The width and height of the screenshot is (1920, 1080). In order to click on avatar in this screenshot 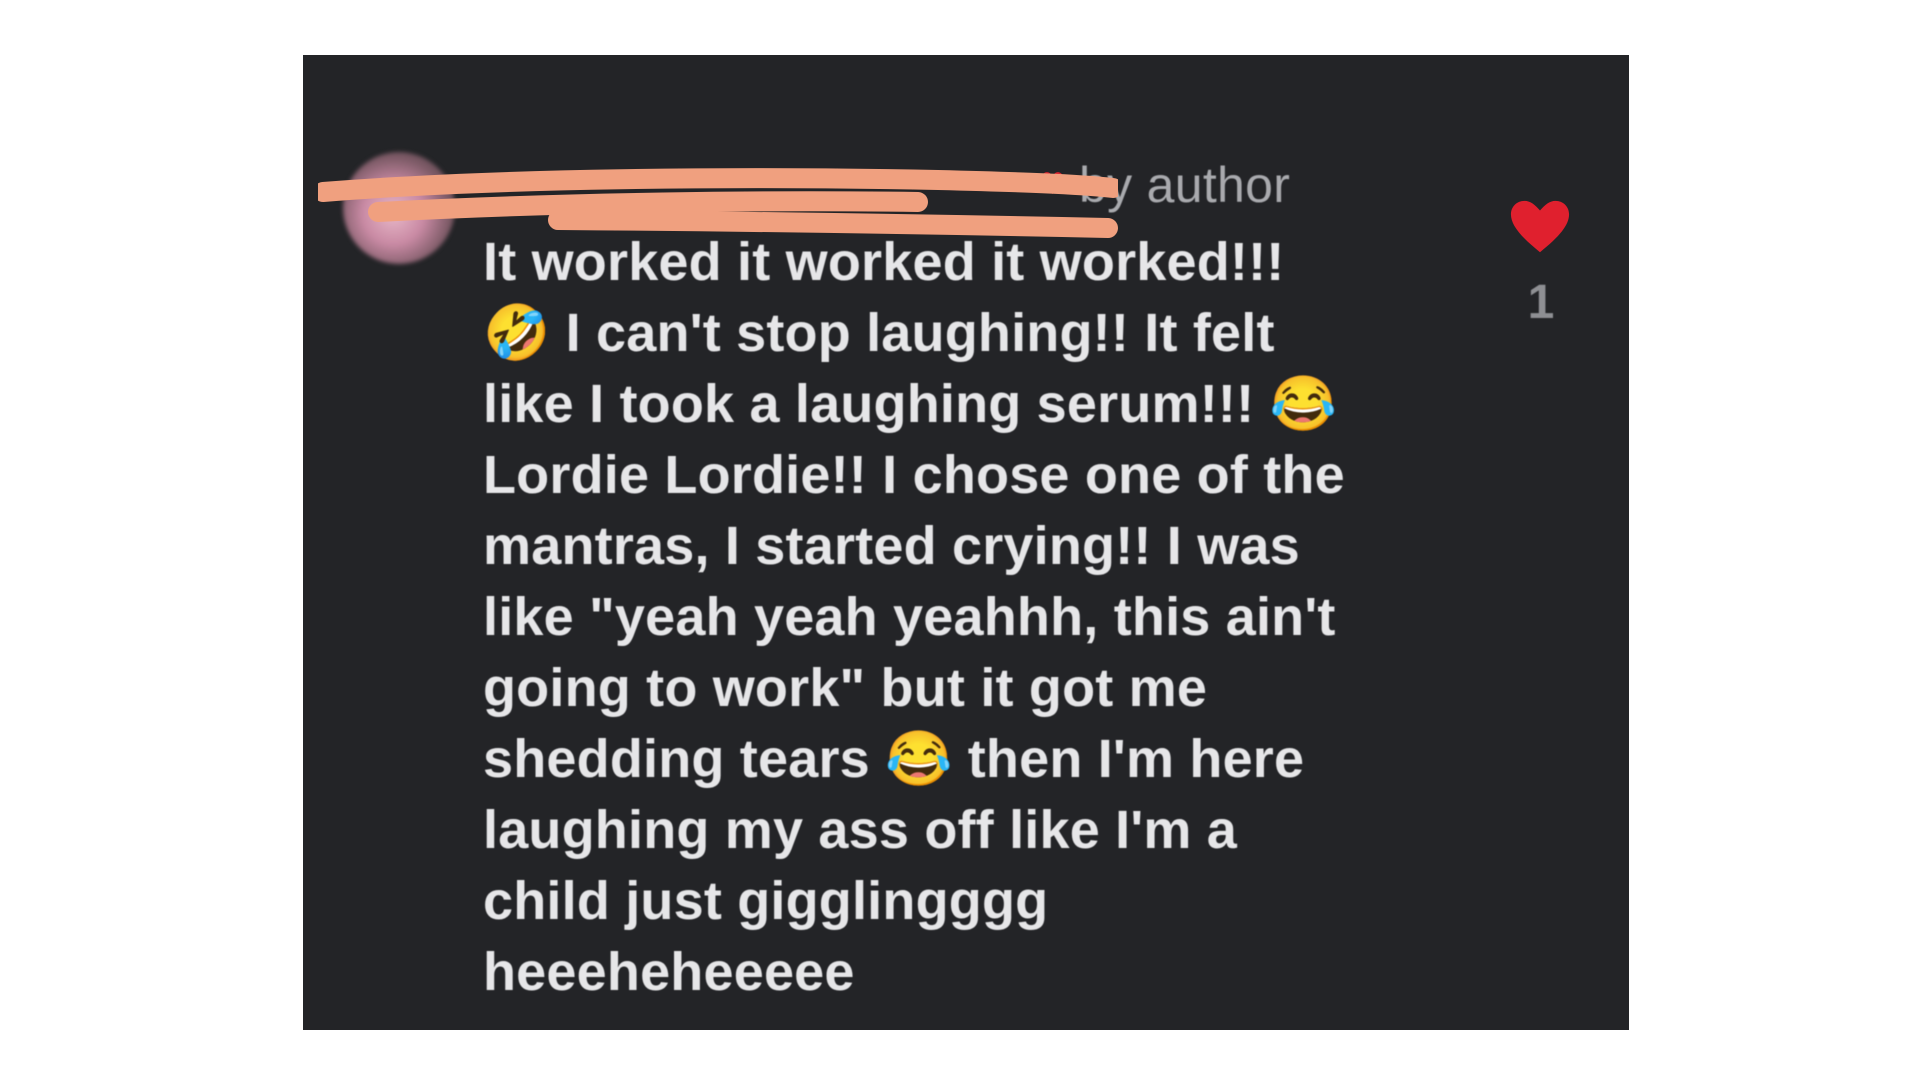, I will do `click(399, 208)`.